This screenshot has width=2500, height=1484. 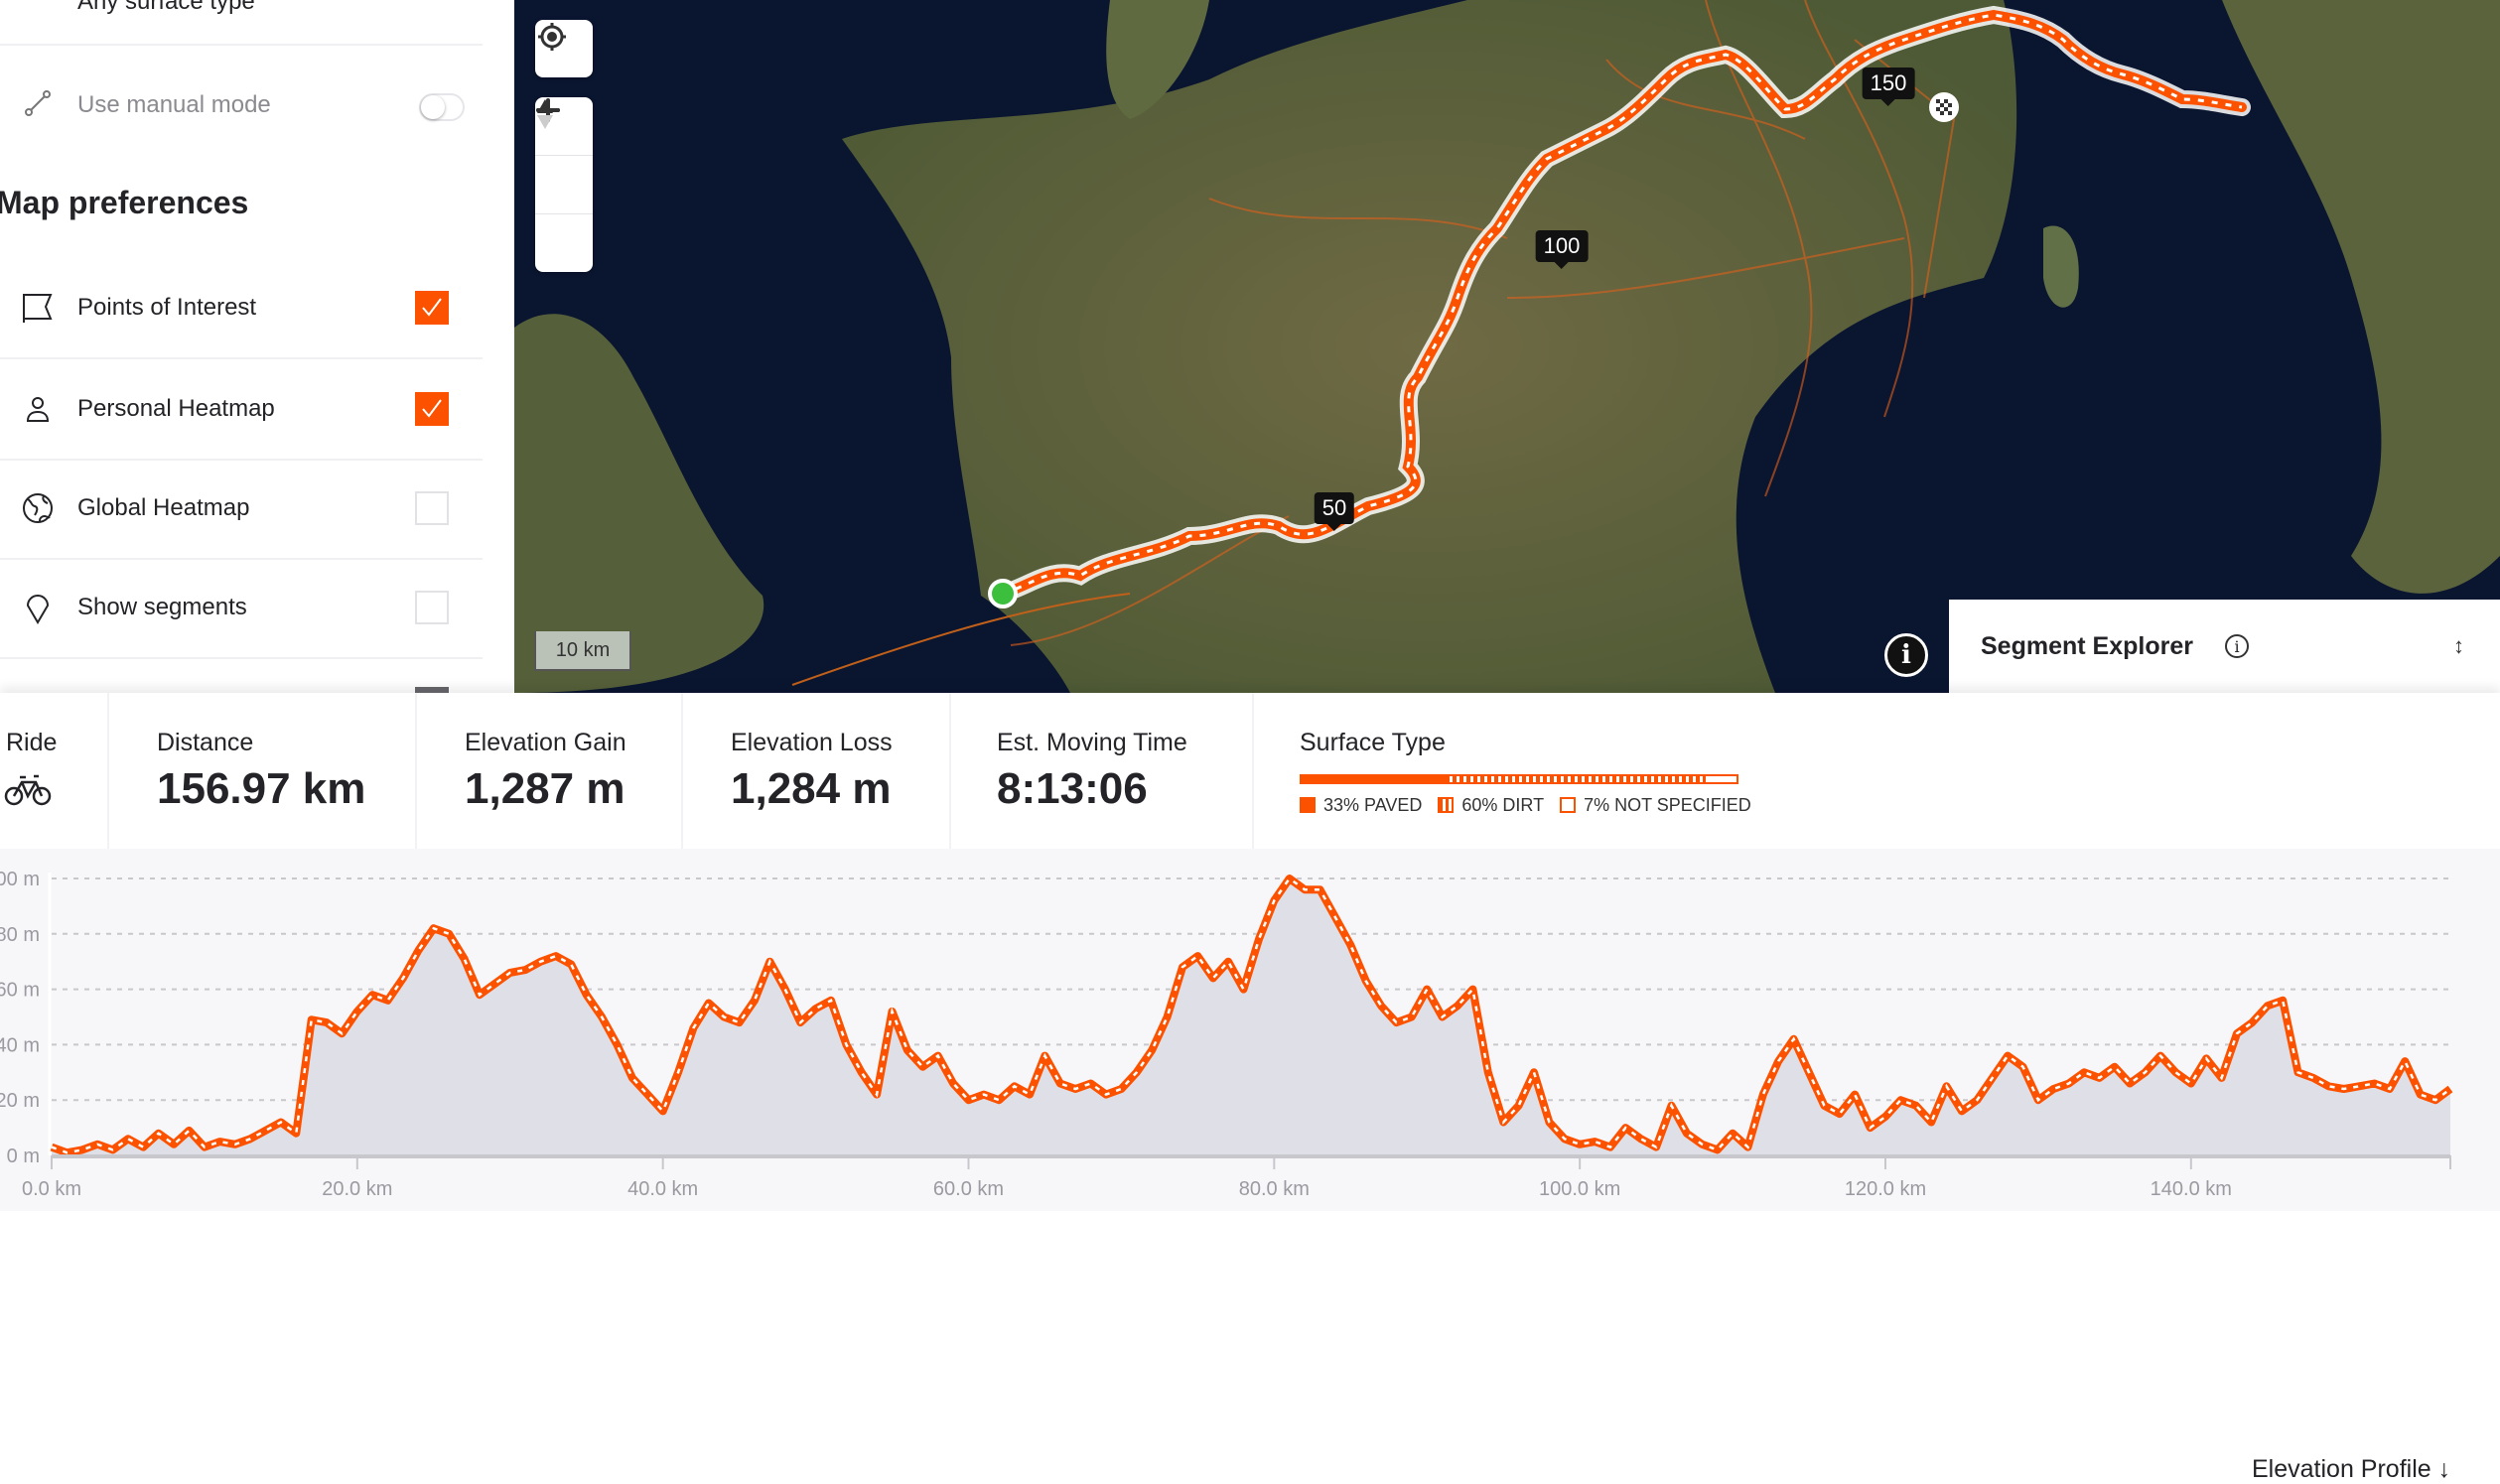 What do you see at coordinates (2225, 646) in the screenshot?
I see `segment-explorer-panel: Segment Explorer i ↕` at bounding box center [2225, 646].